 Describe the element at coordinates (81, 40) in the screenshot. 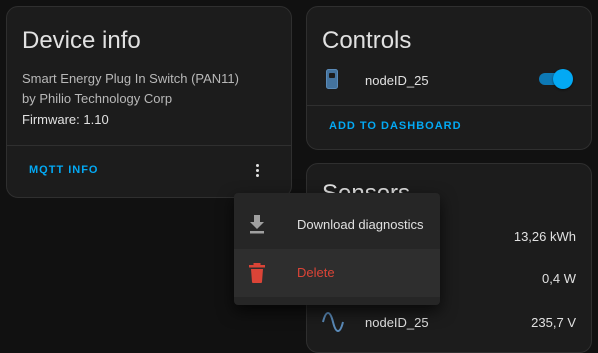

I see `device-info-title: Device info` at that location.